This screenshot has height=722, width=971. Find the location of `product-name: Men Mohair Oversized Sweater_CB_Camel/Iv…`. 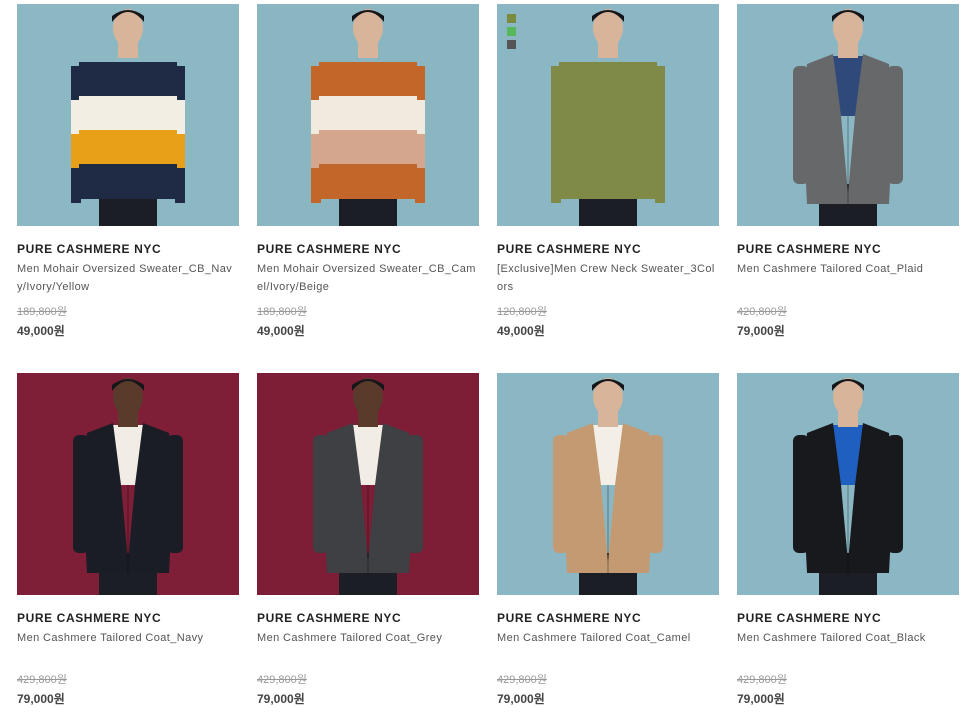

product-name: Men Mohair Oversized Sweater_CB_Camel/Iv… is located at coordinates (369, 278).